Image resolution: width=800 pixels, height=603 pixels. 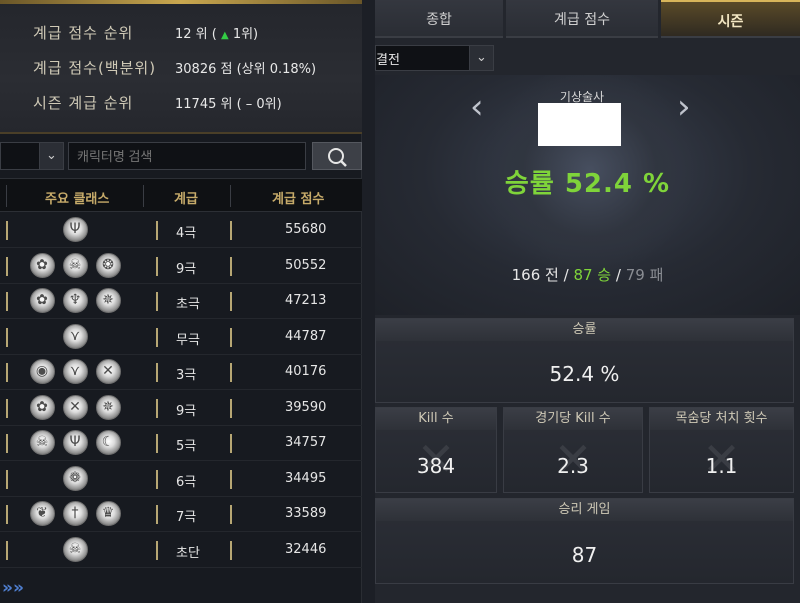 I want to click on crescent-emblem-icon: ☾, so click(x=108, y=442).